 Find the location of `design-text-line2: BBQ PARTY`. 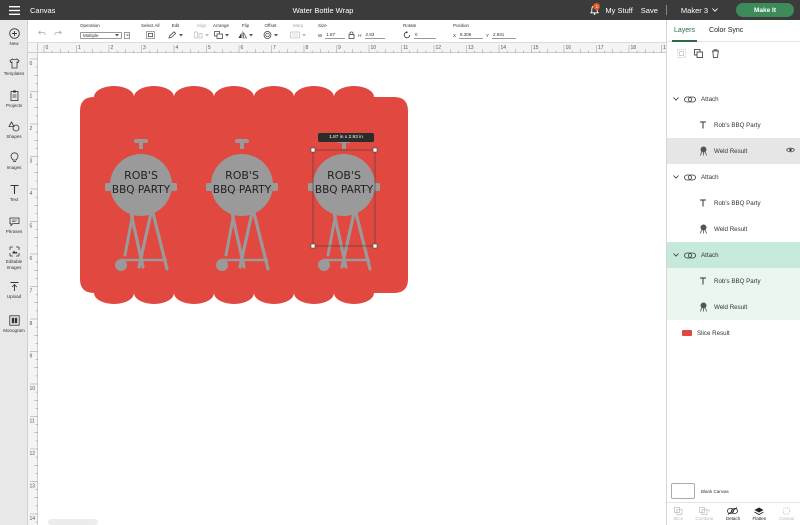

design-text-line2: BBQ PARTY is located at coordinates (141, 190).